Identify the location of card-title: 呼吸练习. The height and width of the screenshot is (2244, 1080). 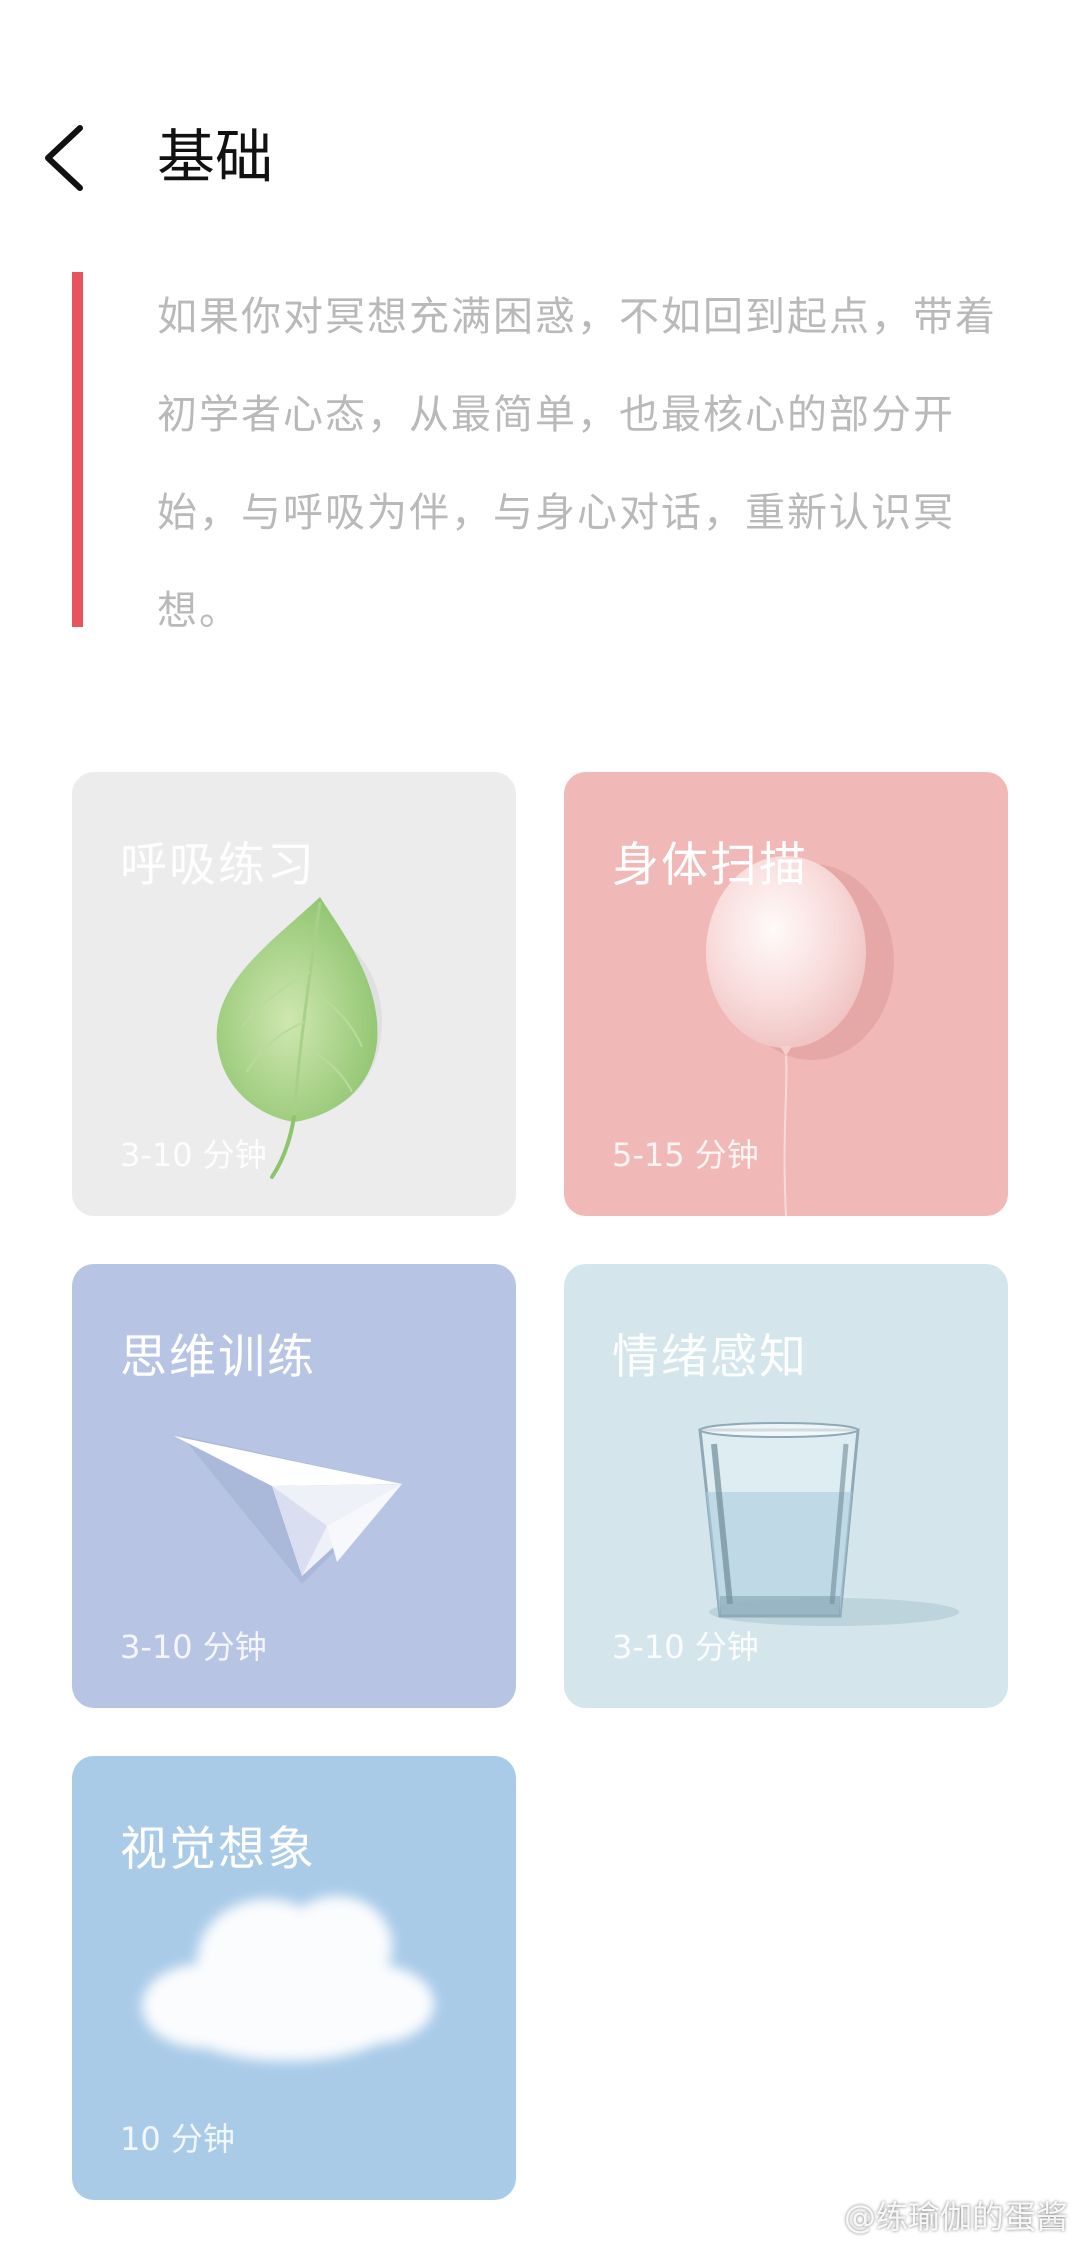
(218, 865).